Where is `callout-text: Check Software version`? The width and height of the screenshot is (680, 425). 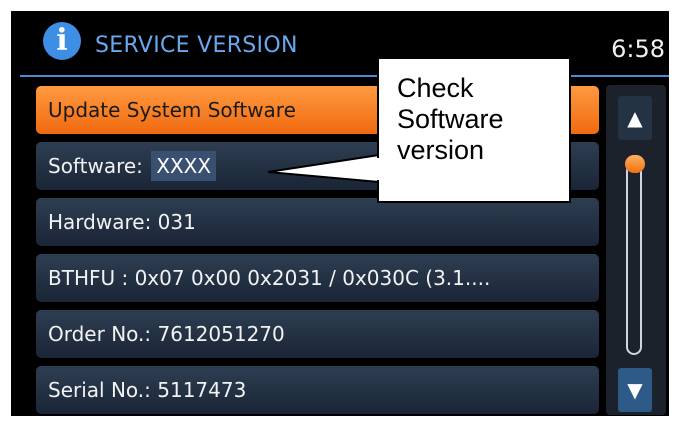 callout-text: Check Software version is located at coordinates (450, 119).